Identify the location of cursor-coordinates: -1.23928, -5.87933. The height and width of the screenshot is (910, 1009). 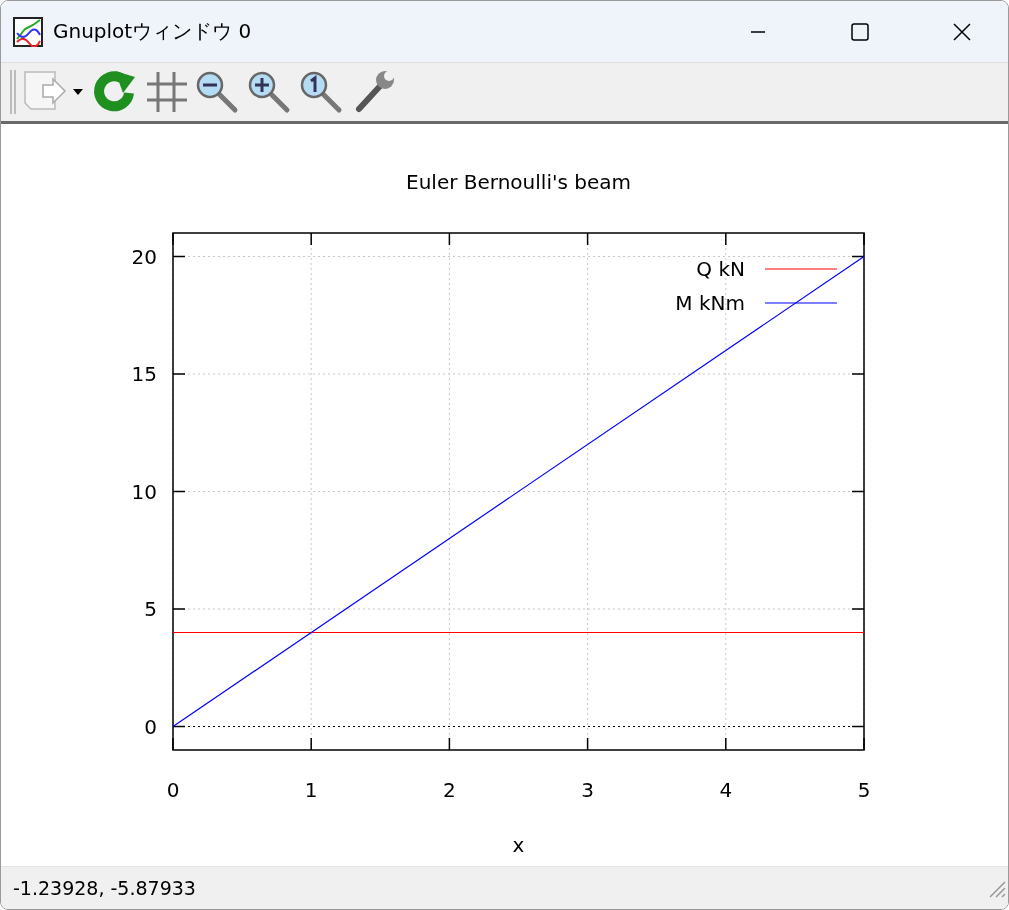
(104, 888).